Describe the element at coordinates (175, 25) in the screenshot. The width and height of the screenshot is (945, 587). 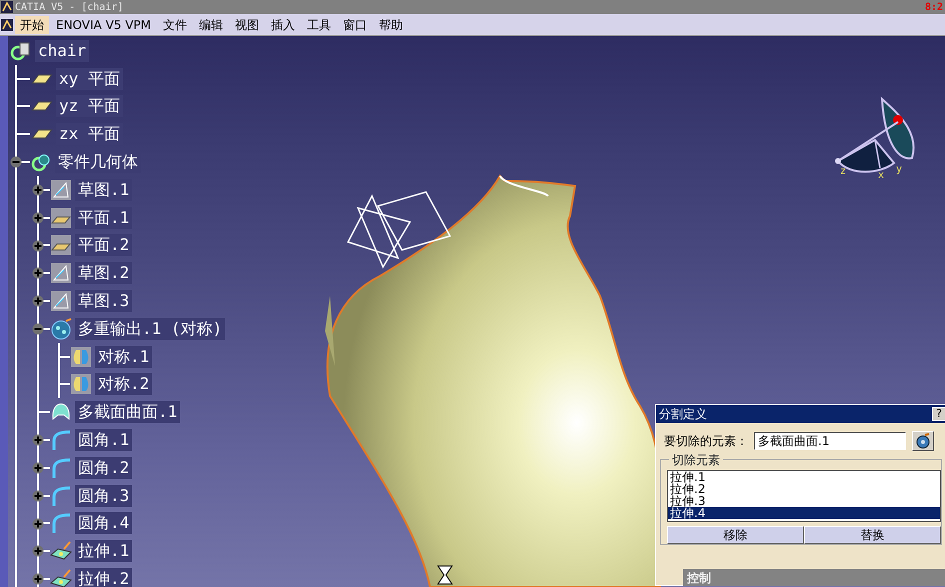
I see `menu-item: 文件` at that location.